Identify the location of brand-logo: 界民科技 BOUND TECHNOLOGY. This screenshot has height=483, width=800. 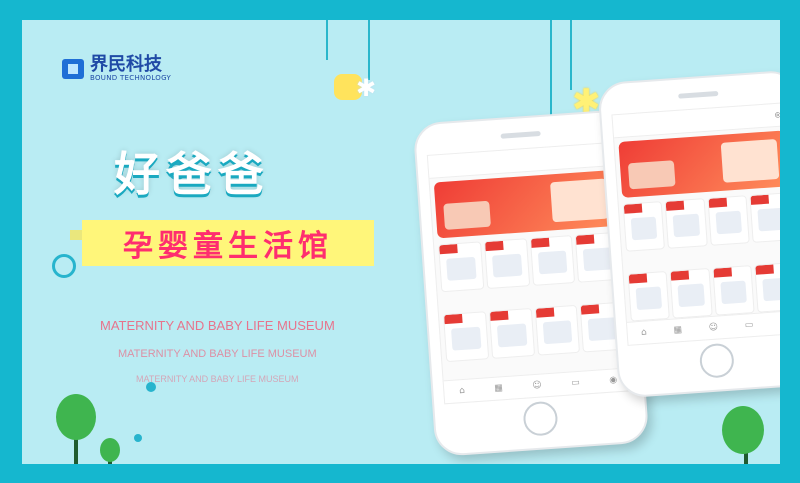
(116, 69).